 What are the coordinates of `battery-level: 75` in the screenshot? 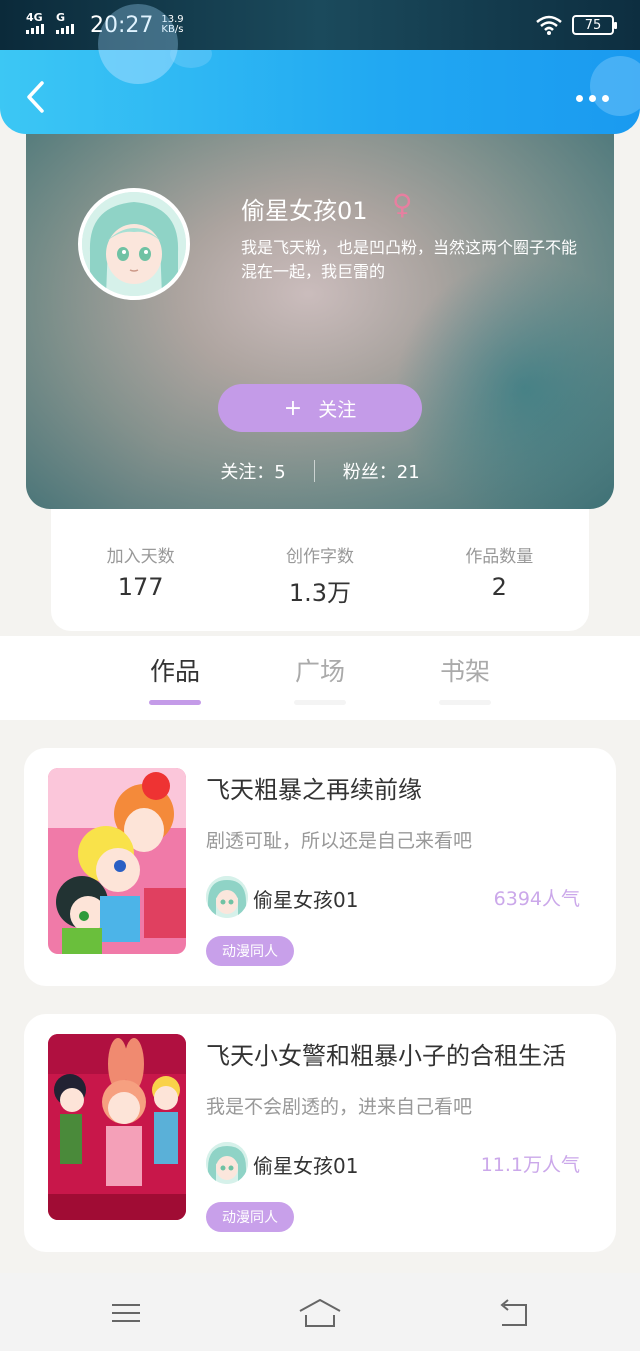 It's located at (593, 25).